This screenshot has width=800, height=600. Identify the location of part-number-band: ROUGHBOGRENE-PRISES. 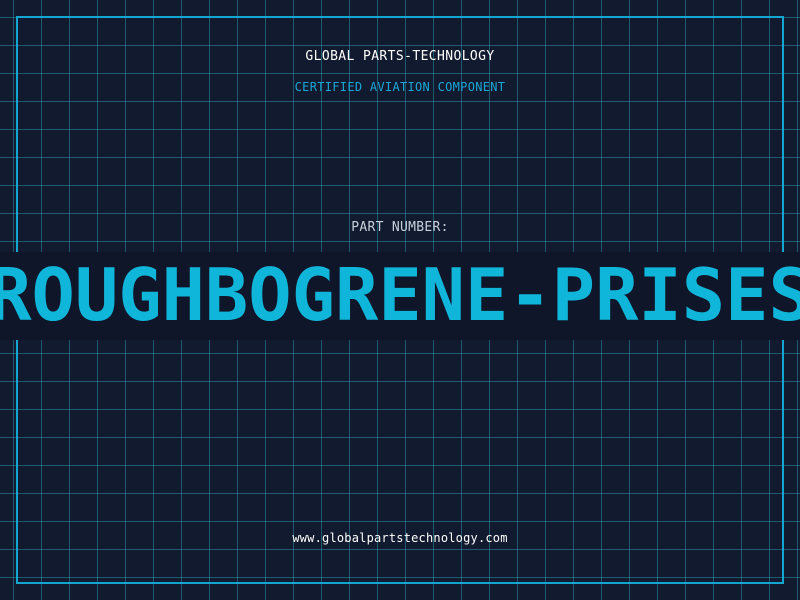
(400, 296).